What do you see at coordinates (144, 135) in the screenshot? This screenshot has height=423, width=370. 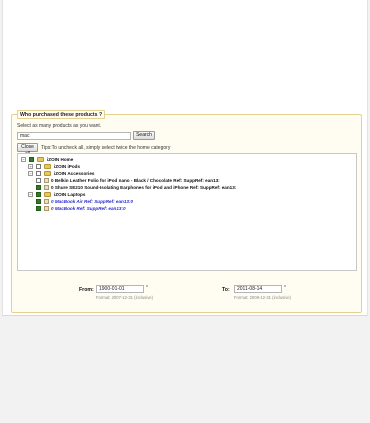 I see `search-button: Search` at bounding box center [144, 135].